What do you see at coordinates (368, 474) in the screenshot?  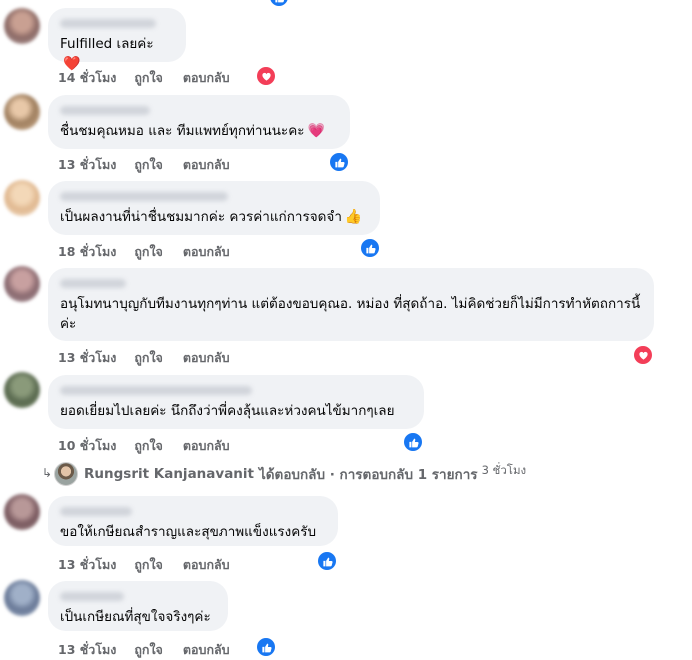 I see `reply-summary-text: ได้ตอบกลับ · การตอบกลับ 1 รายการ` at bounding box center [368, 474].